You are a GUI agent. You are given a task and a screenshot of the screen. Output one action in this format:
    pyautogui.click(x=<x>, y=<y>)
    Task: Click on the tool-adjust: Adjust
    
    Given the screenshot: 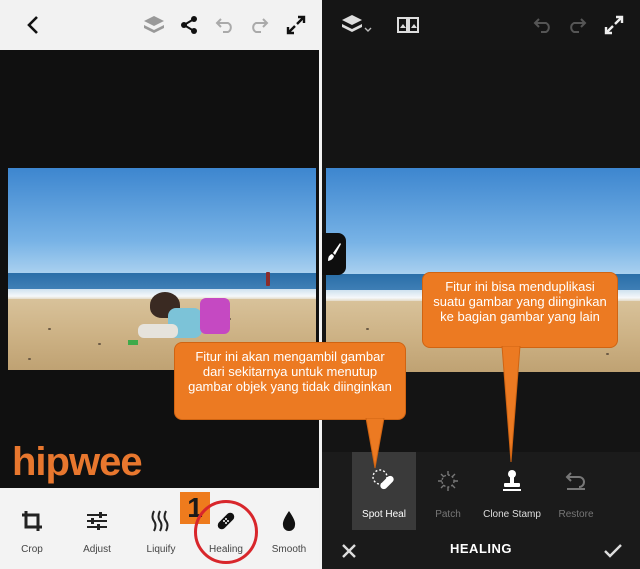 What is the action you would take?
    pyautogui.click(x=97, y=533)
    